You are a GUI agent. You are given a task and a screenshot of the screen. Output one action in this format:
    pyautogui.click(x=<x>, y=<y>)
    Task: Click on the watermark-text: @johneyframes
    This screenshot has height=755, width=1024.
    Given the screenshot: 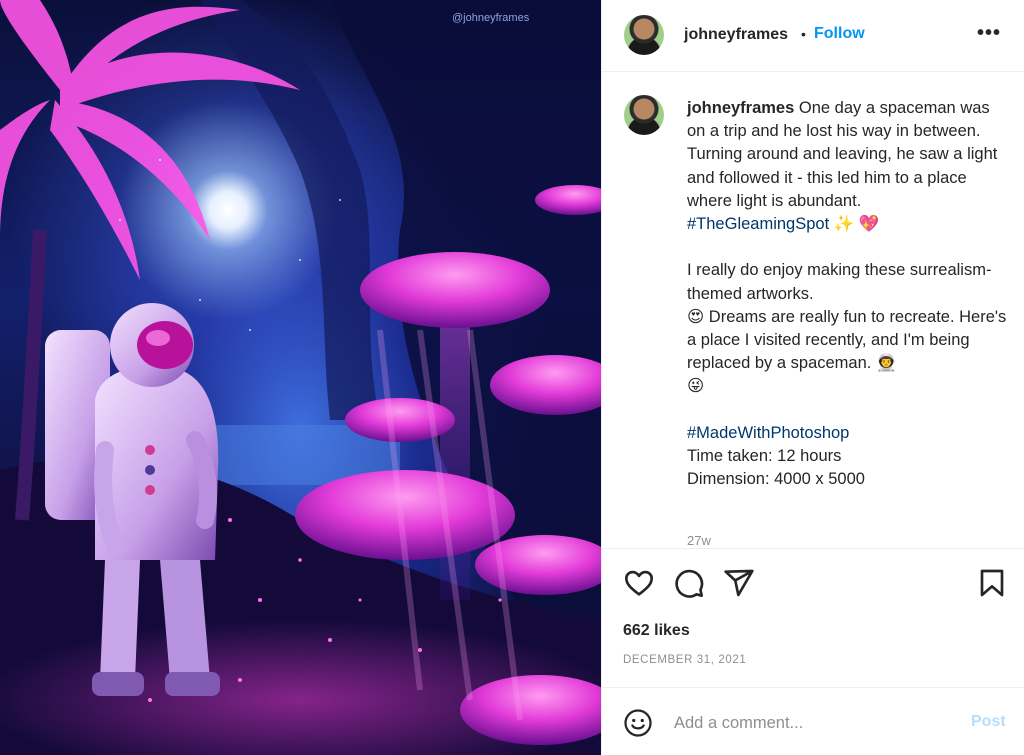 What is the action you would take?
    pyautogui.click(x=491, y=18)
    